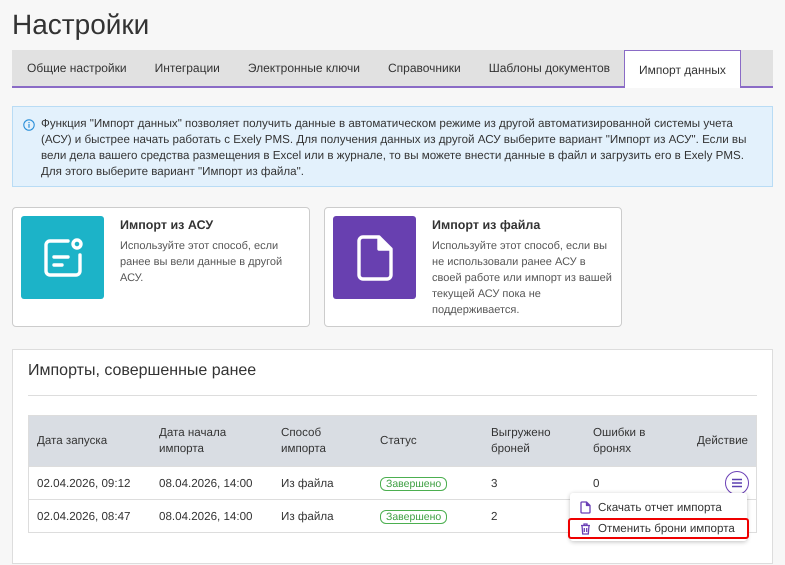 The image size is (785, 565). What do you see at coordinates (322, 441) in the screenshot?
I see `column-header: Способ импорта` at bounding box center [322, 441].